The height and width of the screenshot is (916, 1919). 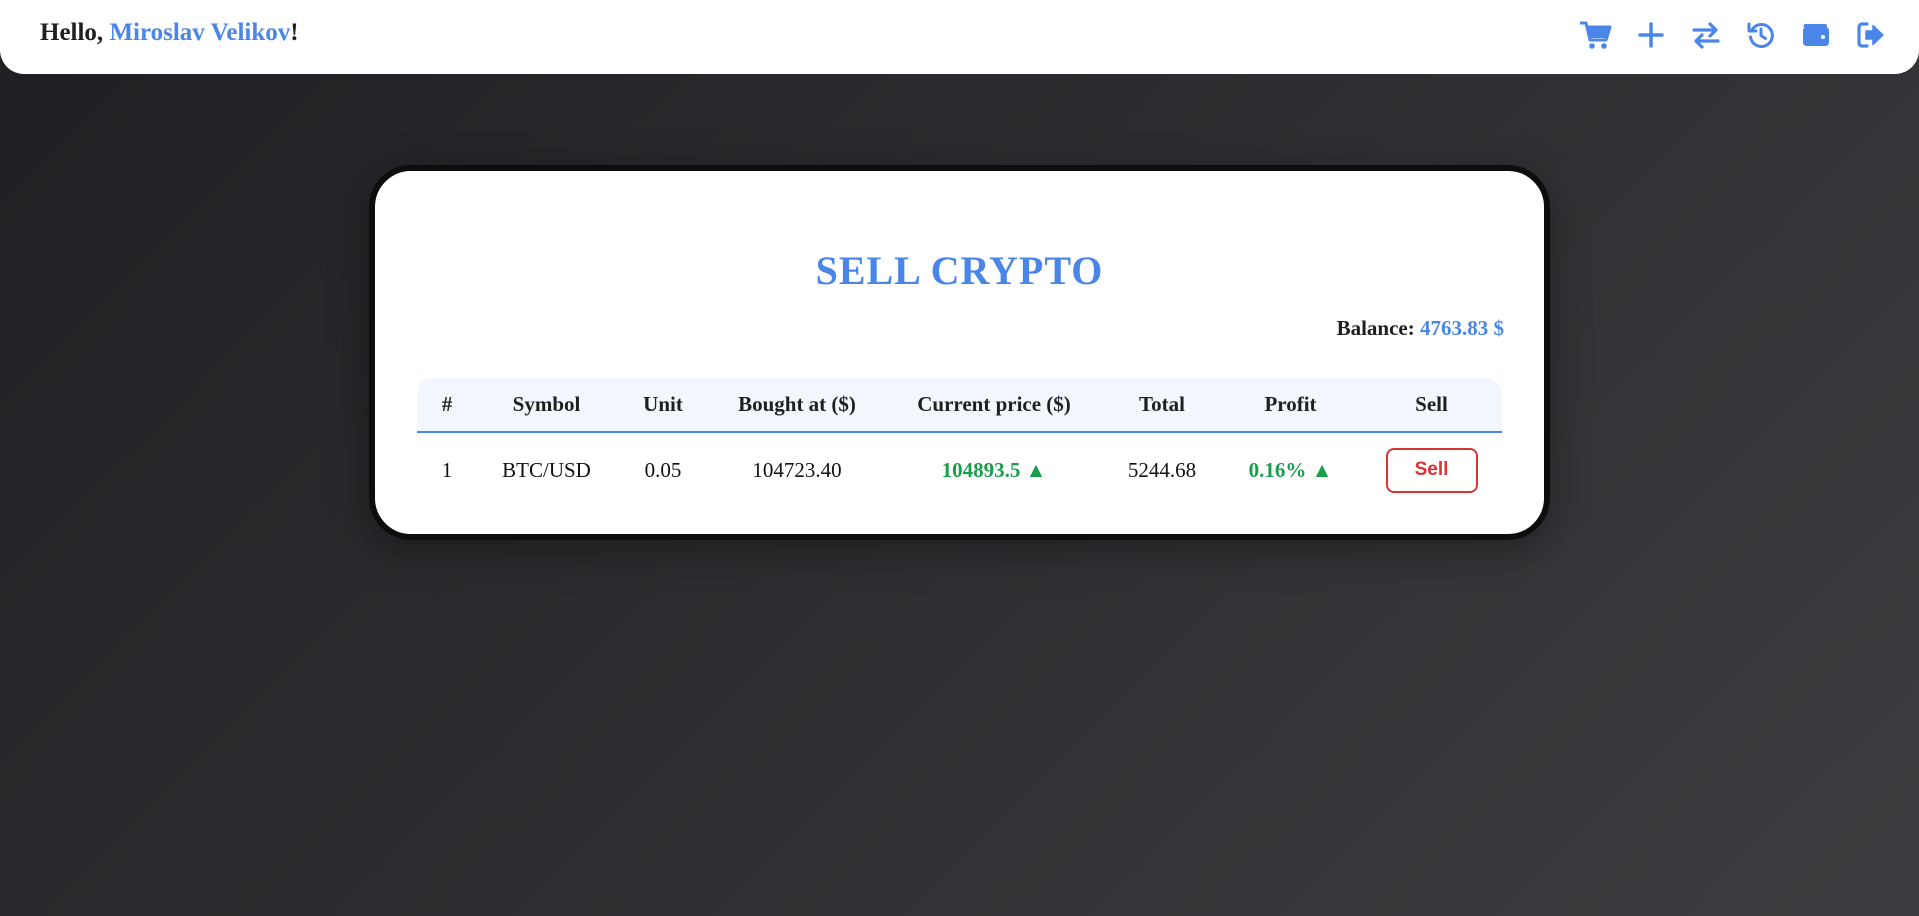 I want to click on greeting-prefix: Hello,, so click(x=75, y=32).